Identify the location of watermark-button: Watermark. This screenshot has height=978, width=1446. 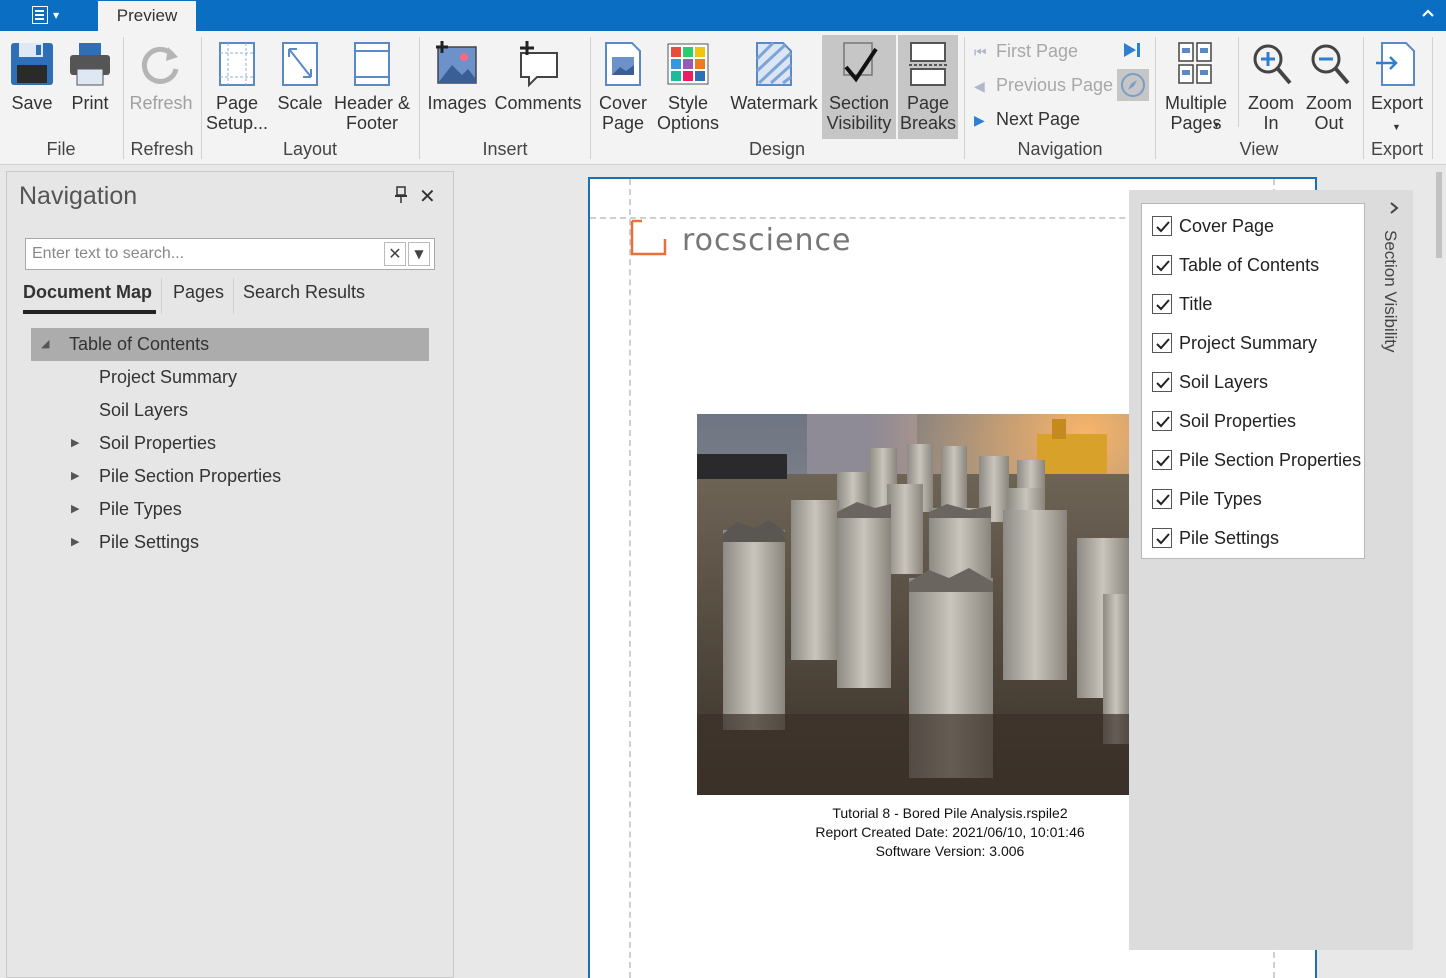
(774, 87).